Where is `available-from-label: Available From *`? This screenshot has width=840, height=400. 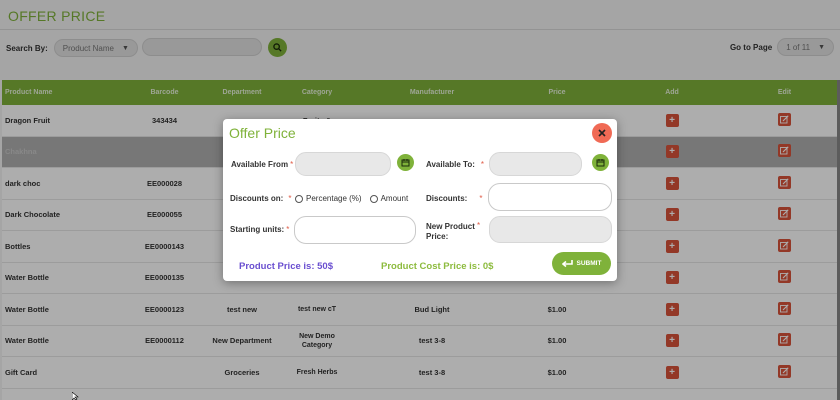
available-from-label: Available From * is located at coordinates (262, 164).